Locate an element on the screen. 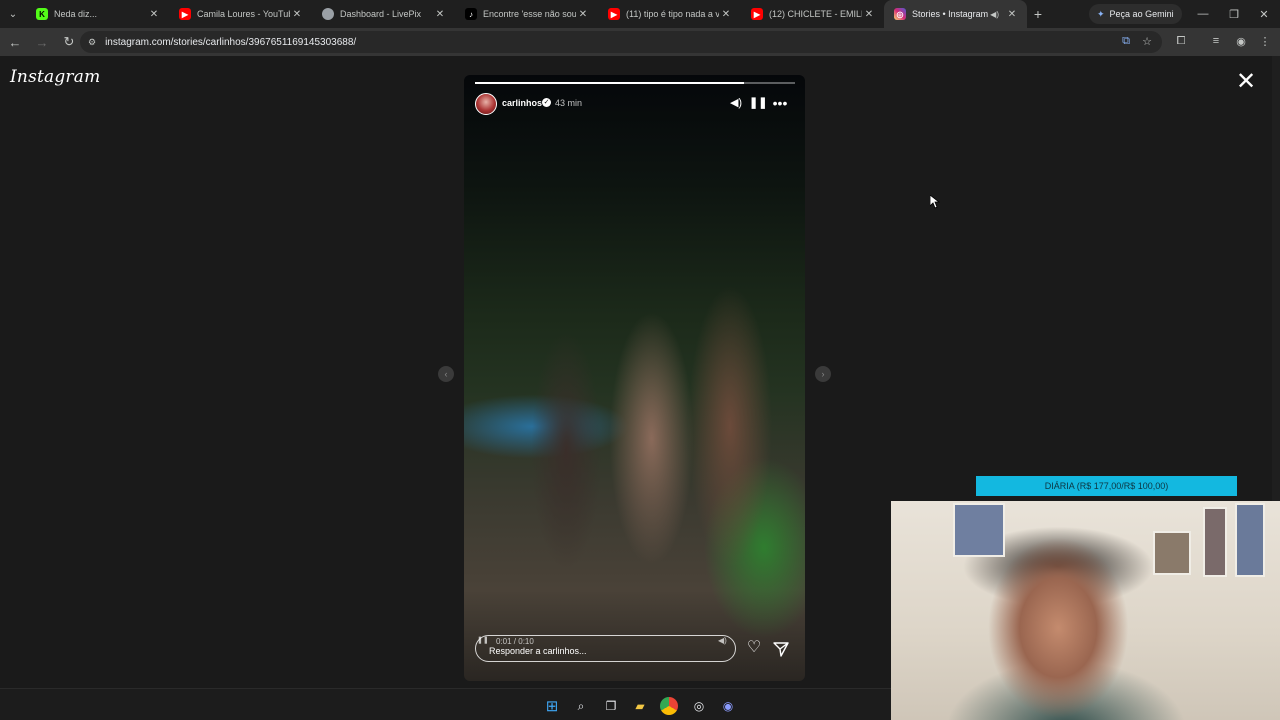  reload-icon: ↻ is located at coordinates (69, 41).